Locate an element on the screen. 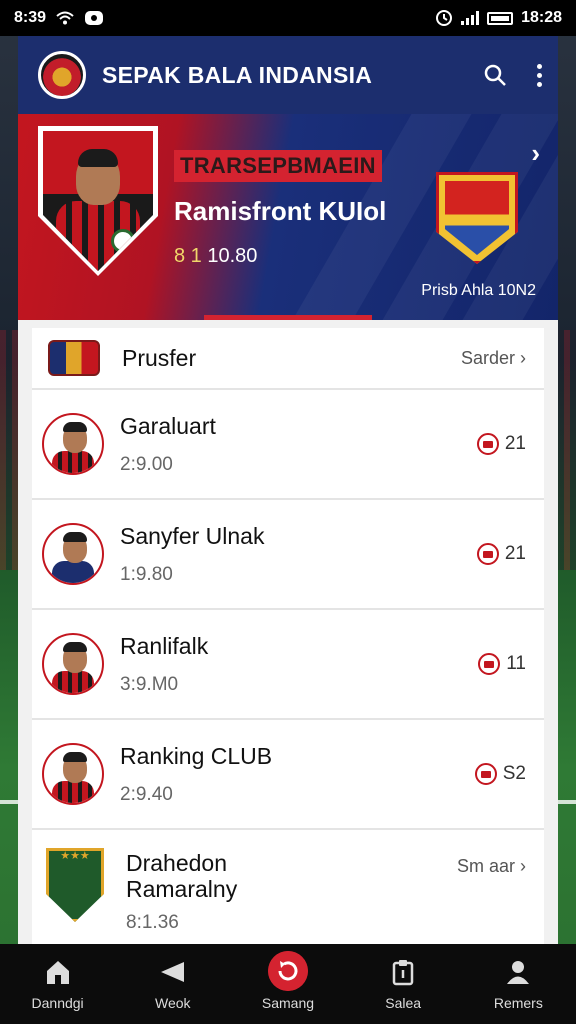 This screenshot has width=576, height=1024. battery-icon is located at coordinates (500, 18).